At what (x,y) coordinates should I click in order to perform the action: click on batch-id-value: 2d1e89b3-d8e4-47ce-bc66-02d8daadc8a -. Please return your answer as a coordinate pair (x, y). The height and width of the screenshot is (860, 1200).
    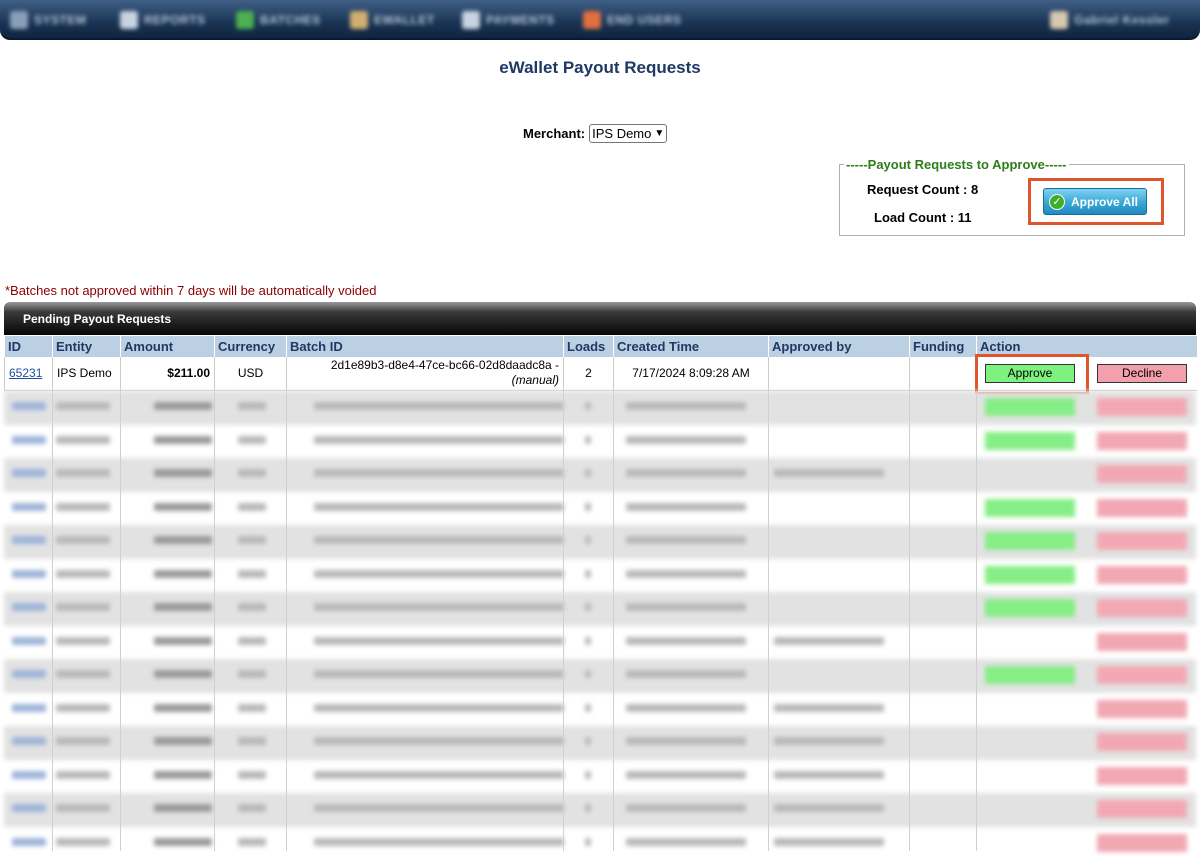
    Looking at the image, I should click on (425, 365).